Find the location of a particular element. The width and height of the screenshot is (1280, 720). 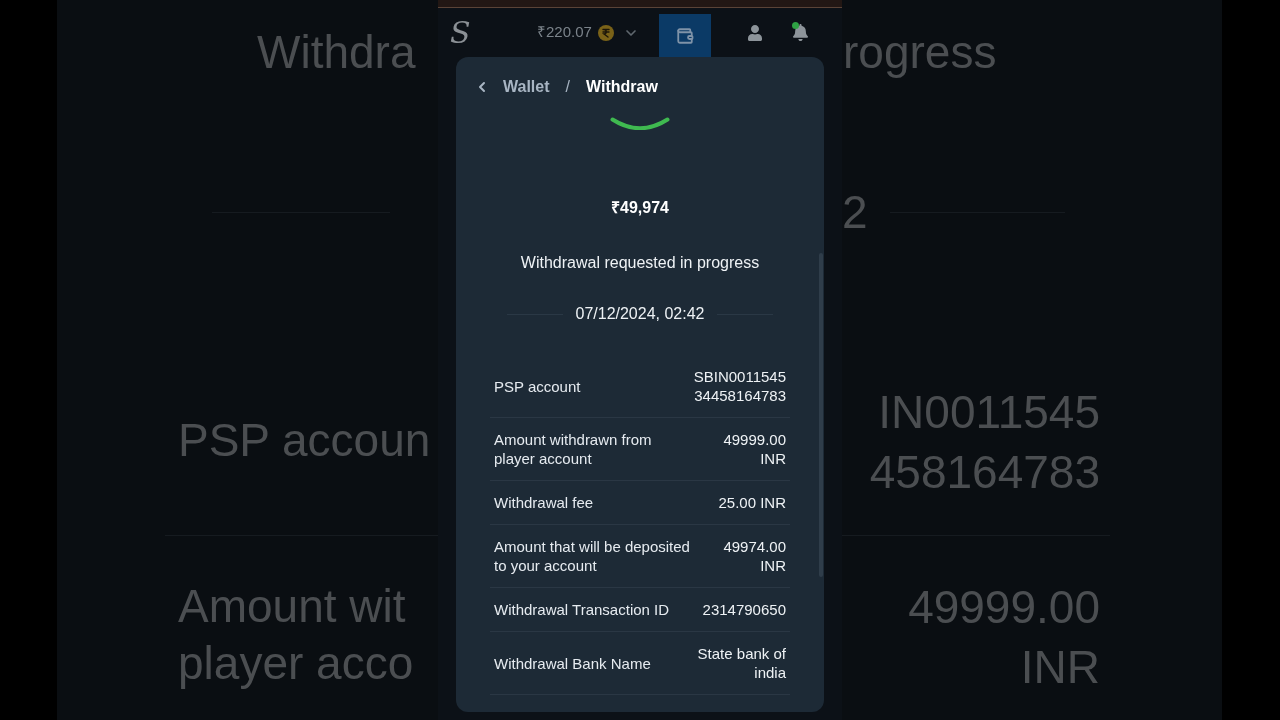

backdrop-label: PSP accoun is located at coordinates (304, 440).